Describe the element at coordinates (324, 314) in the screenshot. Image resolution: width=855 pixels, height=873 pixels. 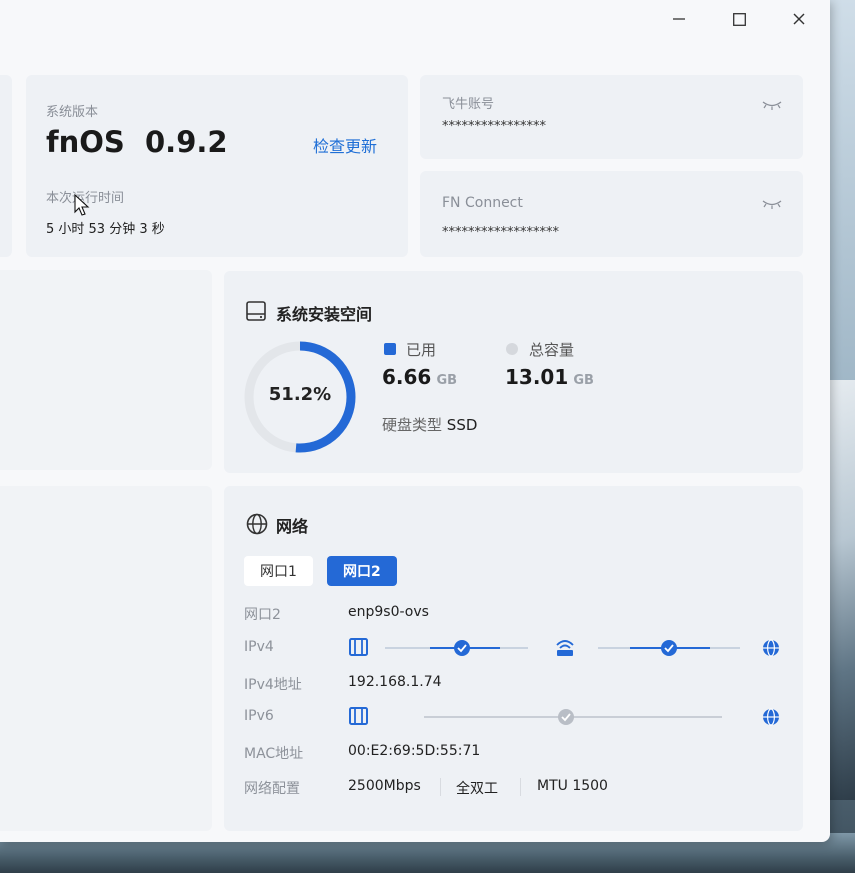
I see `storage-title: 系统安装空间` at that location.